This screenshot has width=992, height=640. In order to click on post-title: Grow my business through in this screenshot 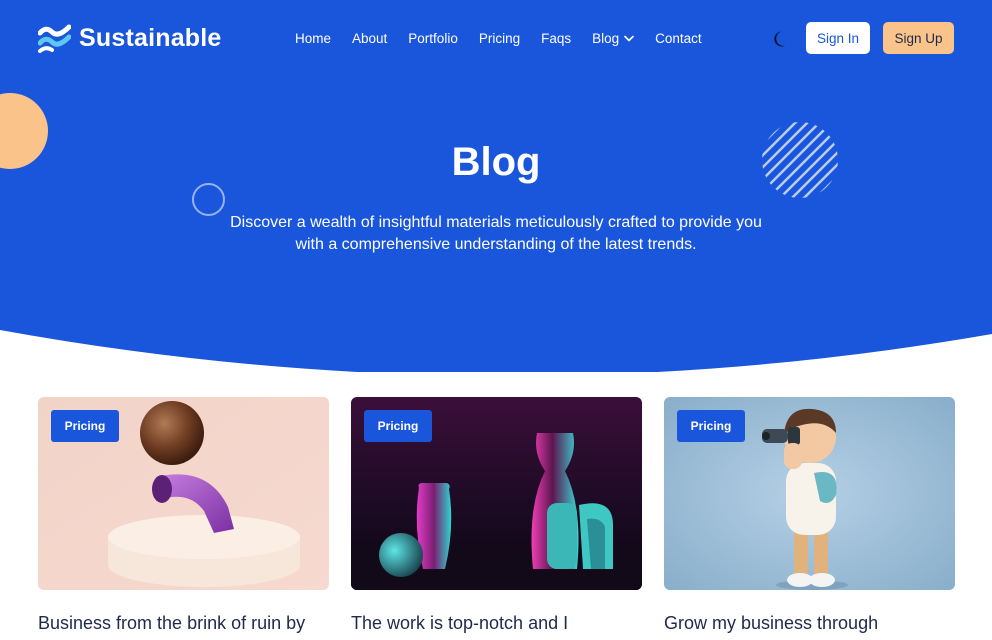, I will do `click(809, 623)`.